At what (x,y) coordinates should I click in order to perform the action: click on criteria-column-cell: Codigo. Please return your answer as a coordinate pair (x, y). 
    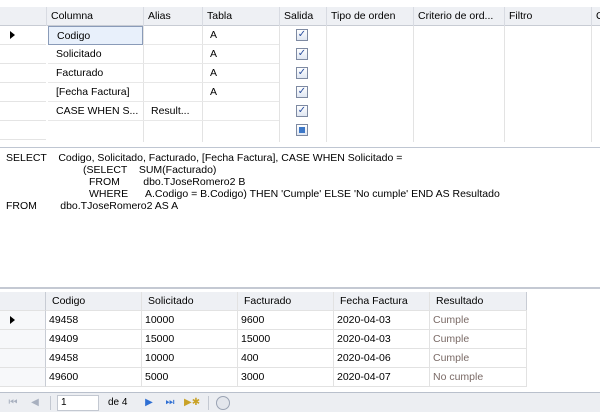
    Looking at the image, I should click on (95, 35).